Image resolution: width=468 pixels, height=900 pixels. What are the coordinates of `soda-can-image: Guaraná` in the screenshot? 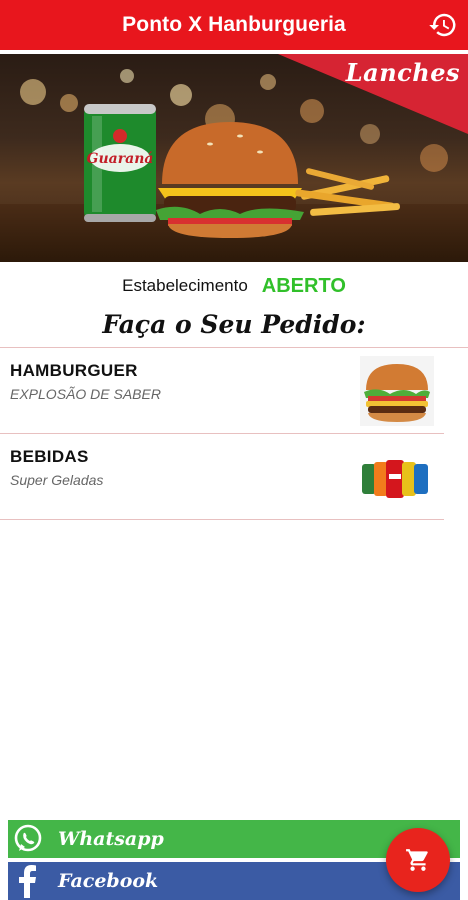 It's located at (120, 163).